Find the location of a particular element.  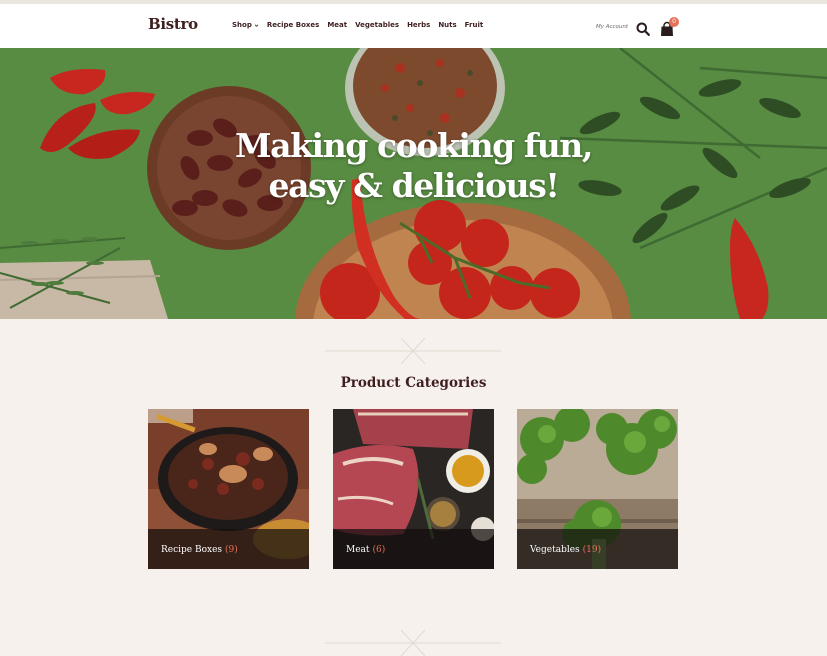

category-label: Vegetables (19) is located at coordinates (565, 550).